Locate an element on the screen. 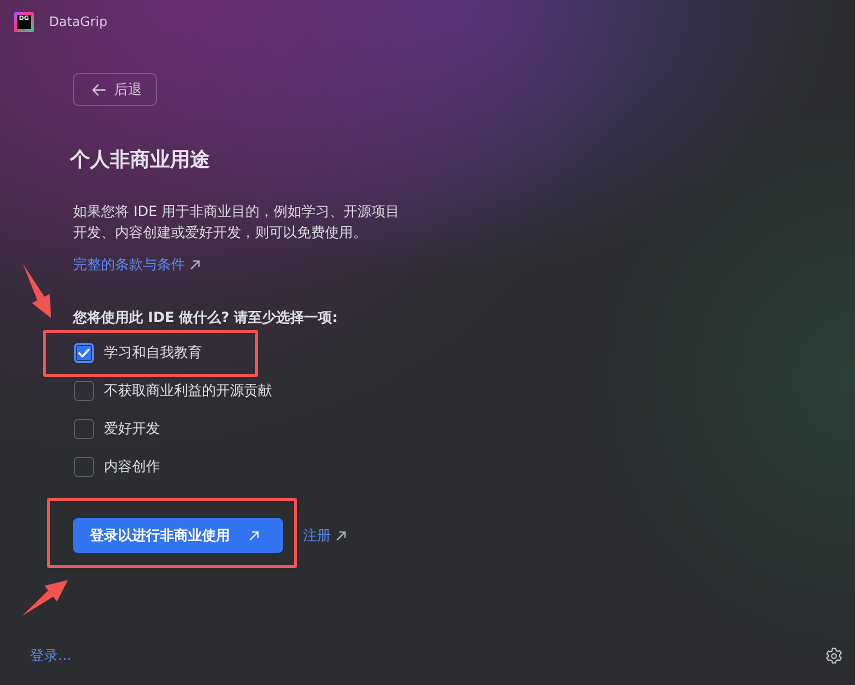  window-title: DataGrip is located at coordinates (78, 22).